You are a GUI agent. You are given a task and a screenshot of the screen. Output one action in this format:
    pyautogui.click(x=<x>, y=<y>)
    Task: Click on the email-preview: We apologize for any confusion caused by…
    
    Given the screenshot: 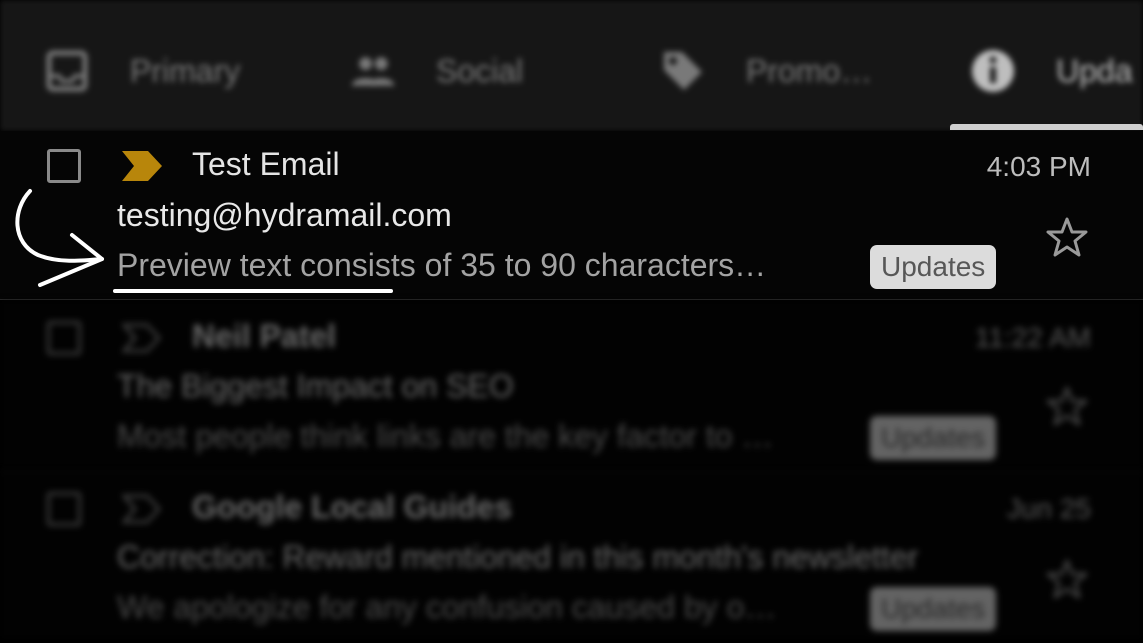 What is the action you would take?
    pyautogui.click(x=447, y=607)
    